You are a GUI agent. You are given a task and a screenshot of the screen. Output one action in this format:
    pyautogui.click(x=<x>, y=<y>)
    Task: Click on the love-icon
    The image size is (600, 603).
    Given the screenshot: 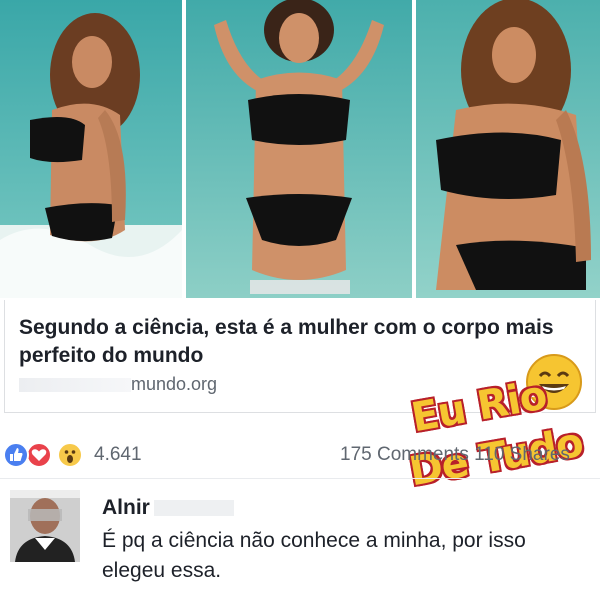 What is the action you would take?
    pyautogui.click(x=39, y=455)
    